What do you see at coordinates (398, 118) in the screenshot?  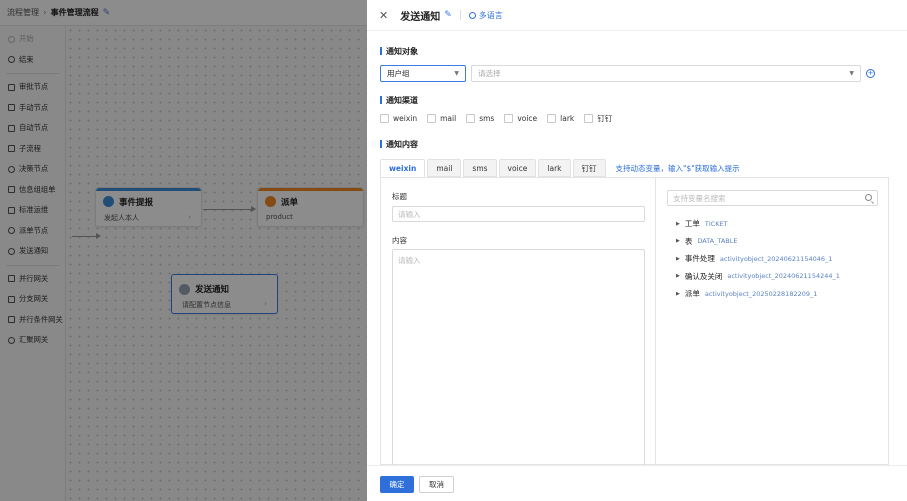 I see `channel-checkbox-weixin: weixin` at bounding box center [398, 118].